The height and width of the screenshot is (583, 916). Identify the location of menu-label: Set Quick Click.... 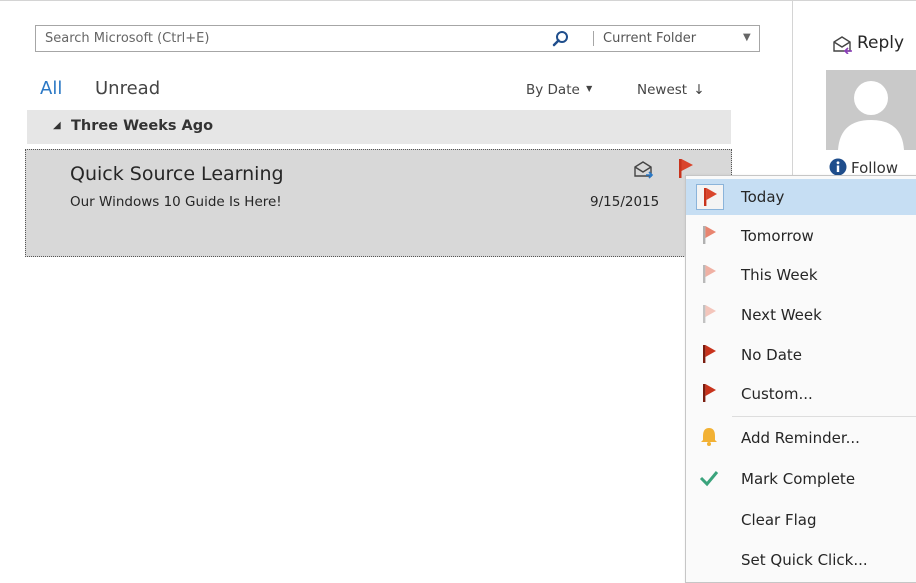
(804, 560).